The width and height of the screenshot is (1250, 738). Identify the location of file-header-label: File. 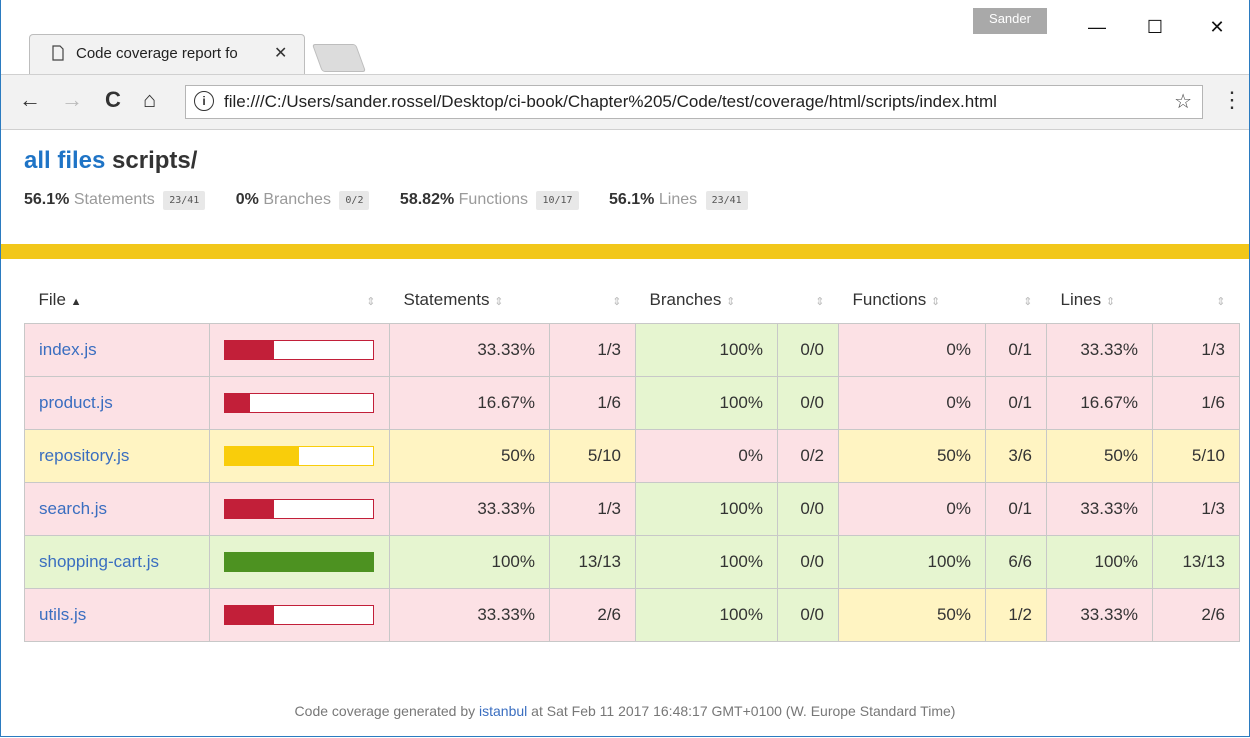
(52, 299).